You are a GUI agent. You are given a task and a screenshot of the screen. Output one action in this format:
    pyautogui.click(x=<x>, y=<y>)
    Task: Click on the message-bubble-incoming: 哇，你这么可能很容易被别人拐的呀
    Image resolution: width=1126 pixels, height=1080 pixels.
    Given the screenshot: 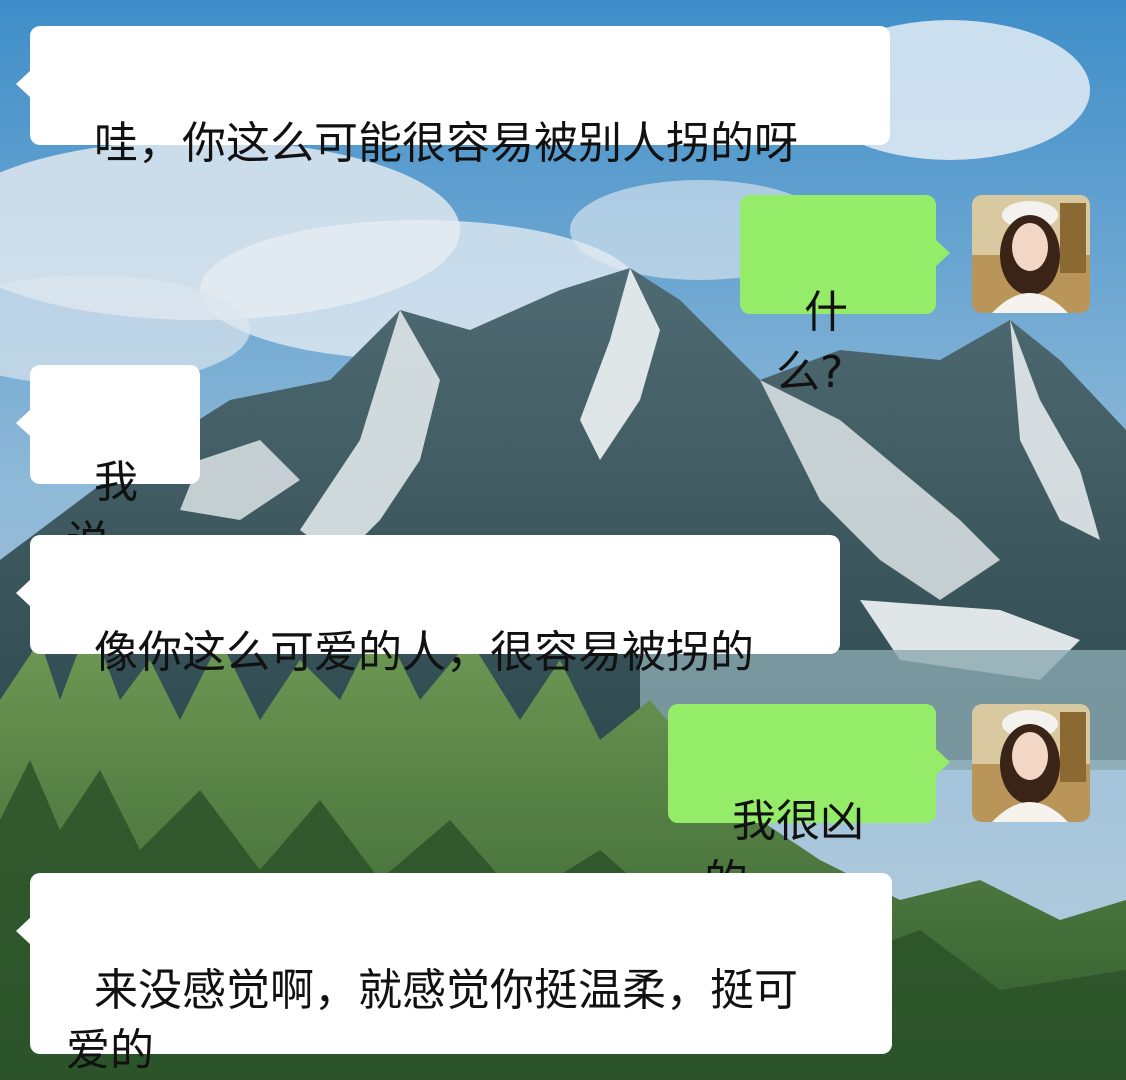 What is the action you would take?
    pyautogui.click(x=453, y=97)
    